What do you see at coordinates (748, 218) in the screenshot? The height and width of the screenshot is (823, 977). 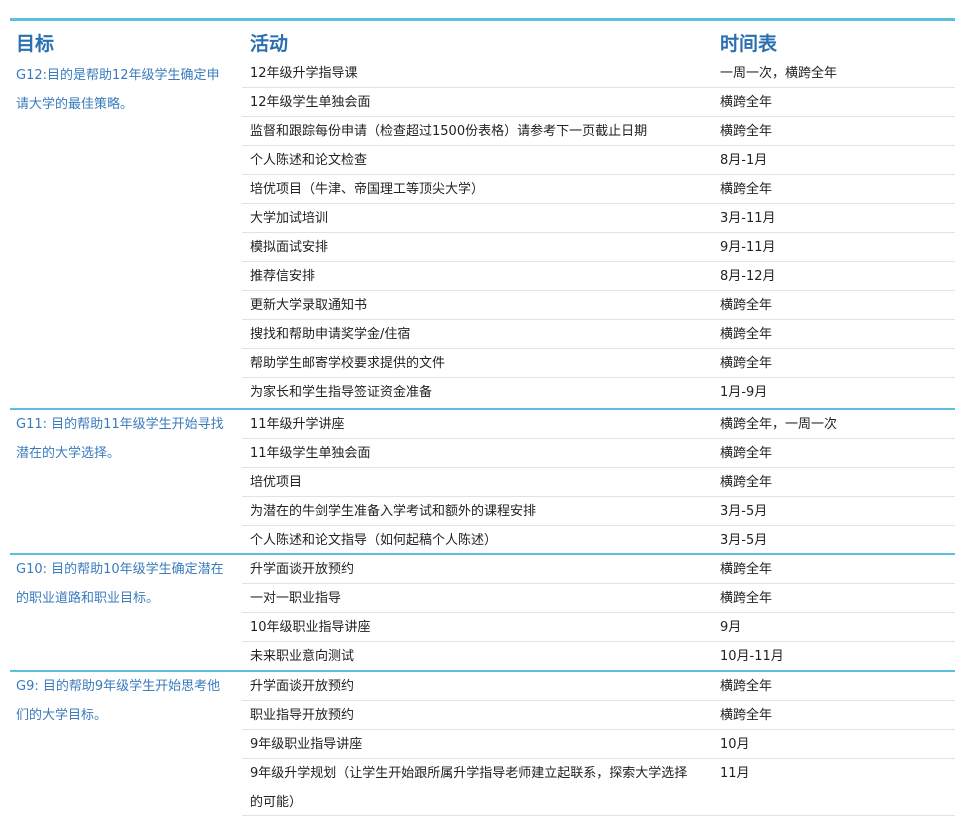 I see `time-cell: 3月-11月` at bounding box center [748, 218].